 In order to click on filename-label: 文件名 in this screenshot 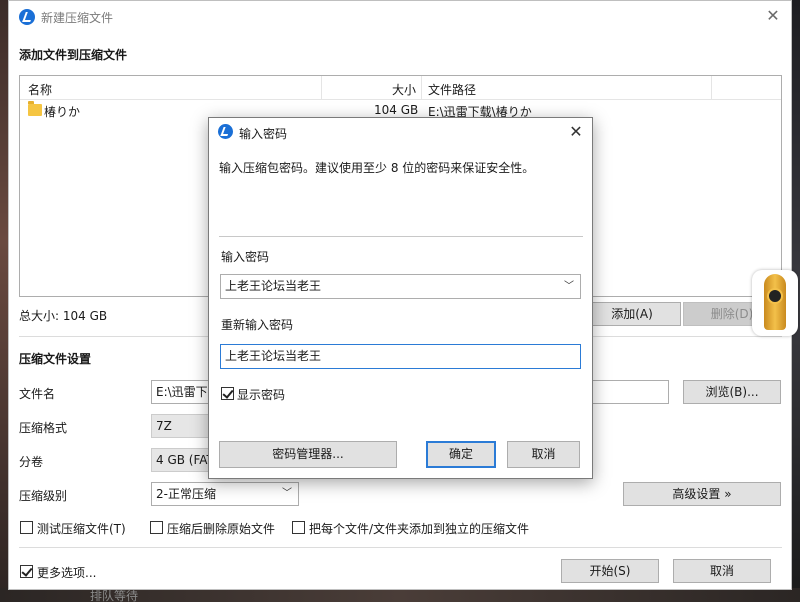, I will do `click(37, 394)`.